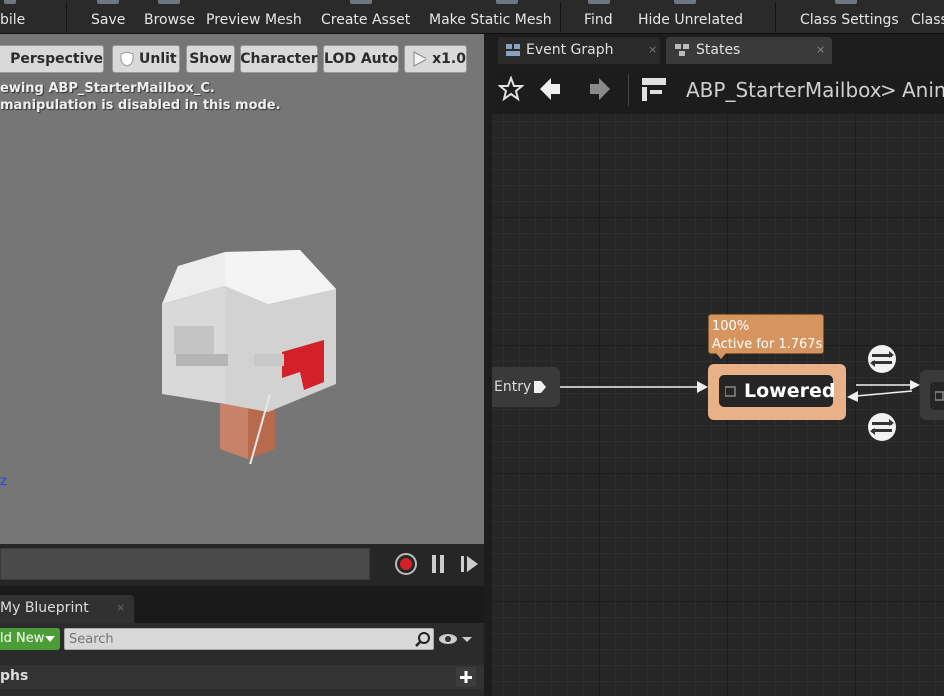  Describe the element at coordinates (488, 365) in the screenshot. I see `panel-splitter` at that location.